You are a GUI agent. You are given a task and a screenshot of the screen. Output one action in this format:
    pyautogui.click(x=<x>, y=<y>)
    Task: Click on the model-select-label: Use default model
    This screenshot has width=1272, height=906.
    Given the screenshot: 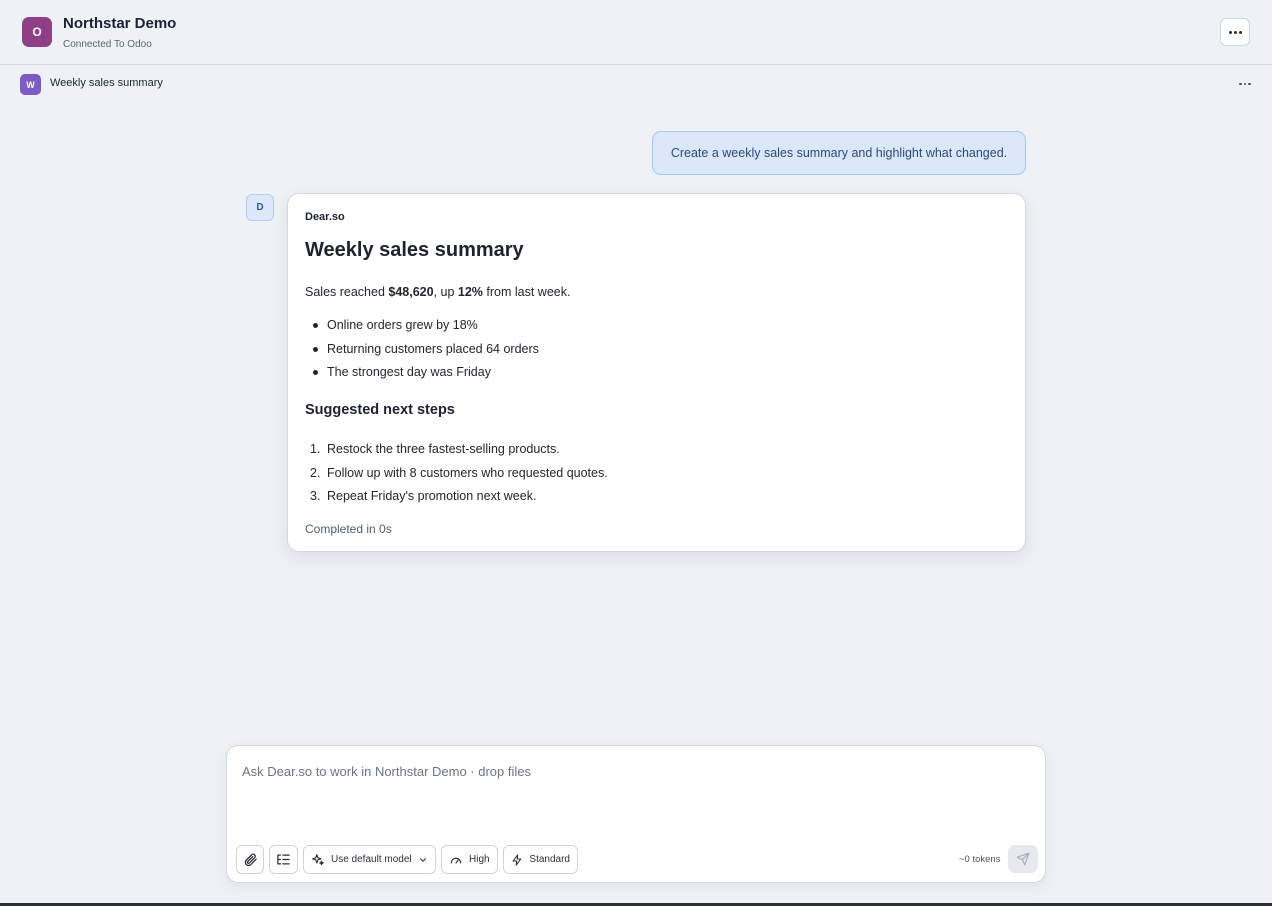 What is the action you would take?
    pyautogui.click(x=371, y=859)
    